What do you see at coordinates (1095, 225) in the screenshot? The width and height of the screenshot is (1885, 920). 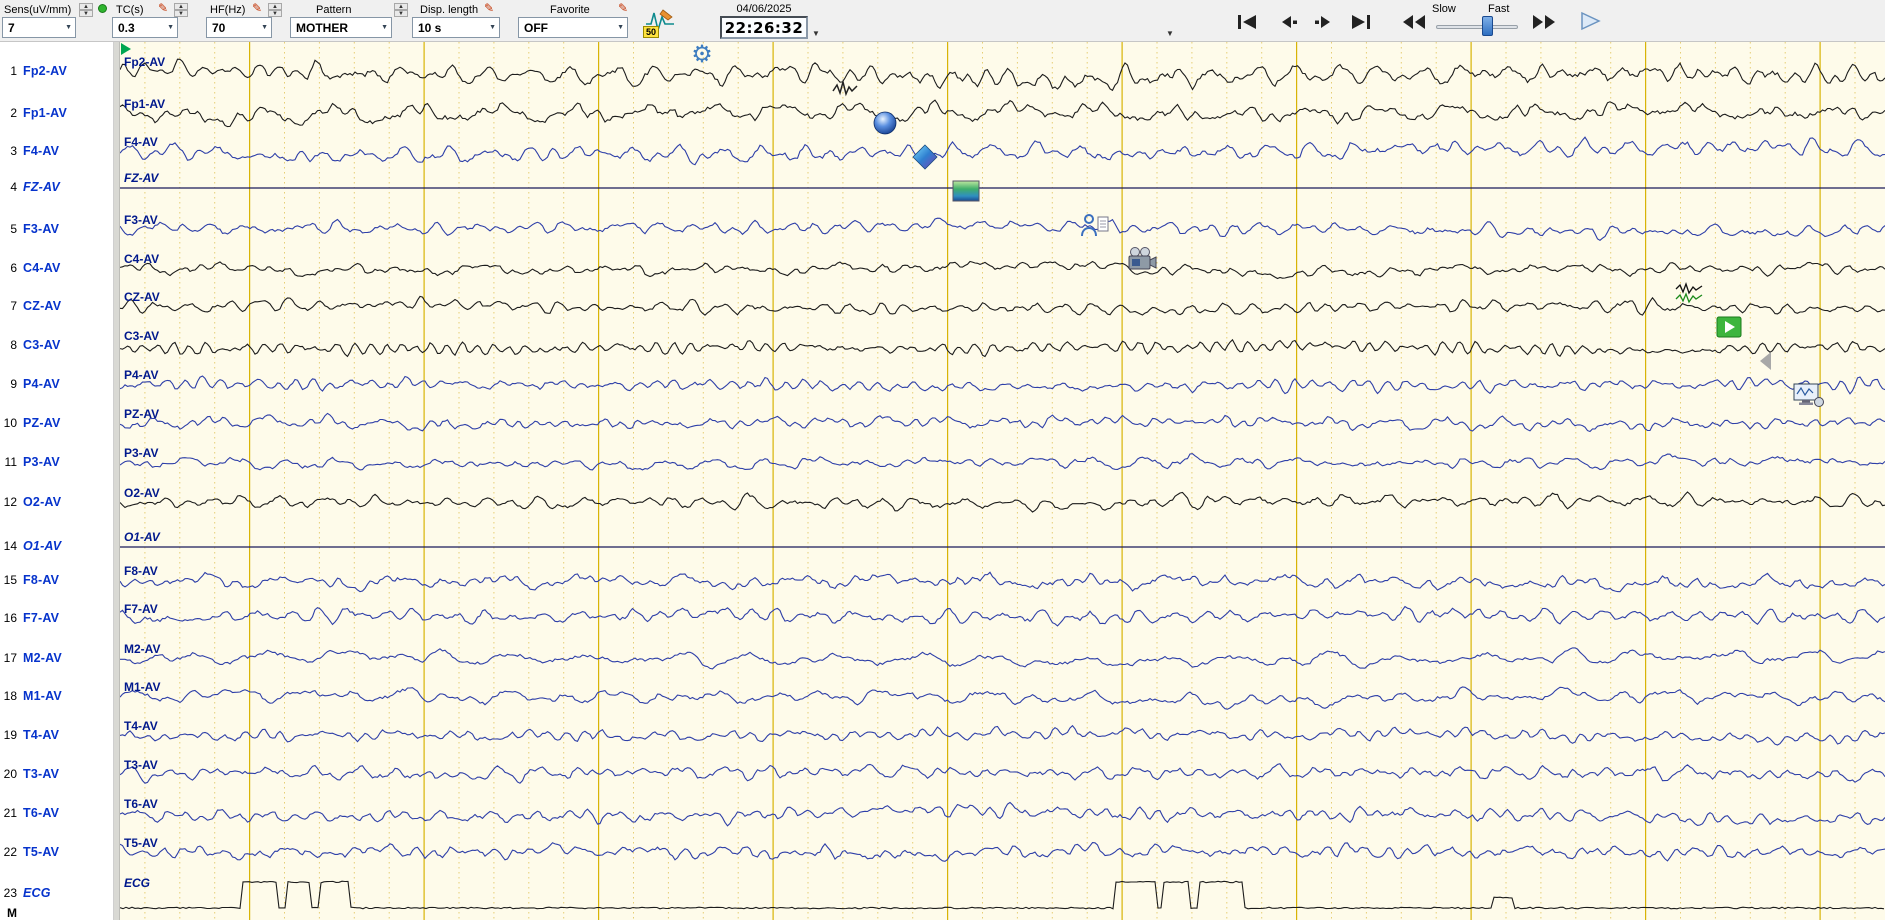 I see `patient-info-button` at bounding box center [1095, 225].